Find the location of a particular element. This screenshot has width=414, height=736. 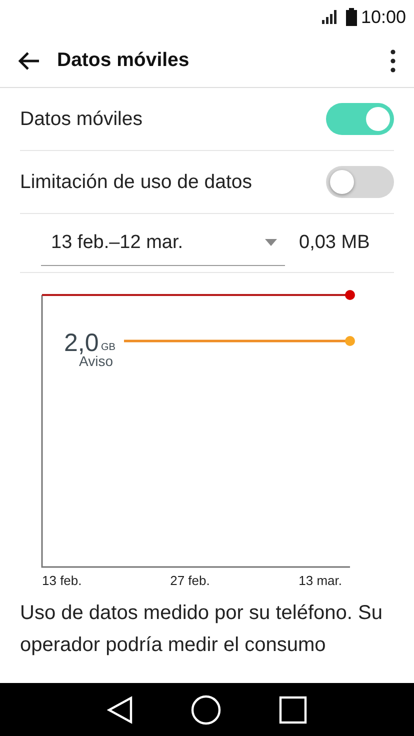

axis-label: 13 feb. is located at coordinates (62, 580).